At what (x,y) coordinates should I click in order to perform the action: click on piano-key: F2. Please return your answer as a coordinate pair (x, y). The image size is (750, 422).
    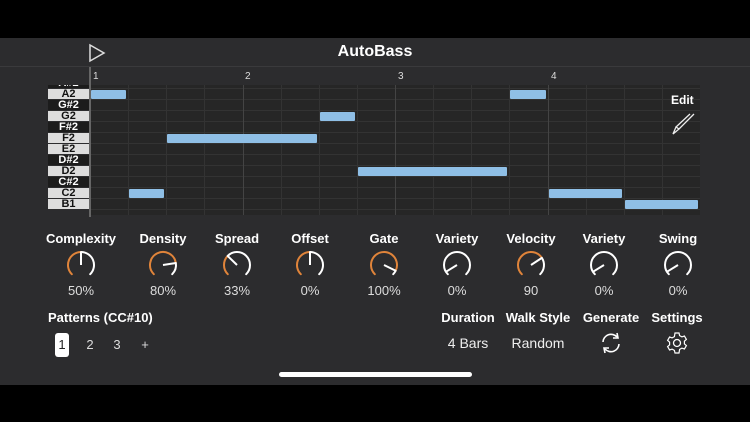
    Looking at the image, I should click on (68, 138).